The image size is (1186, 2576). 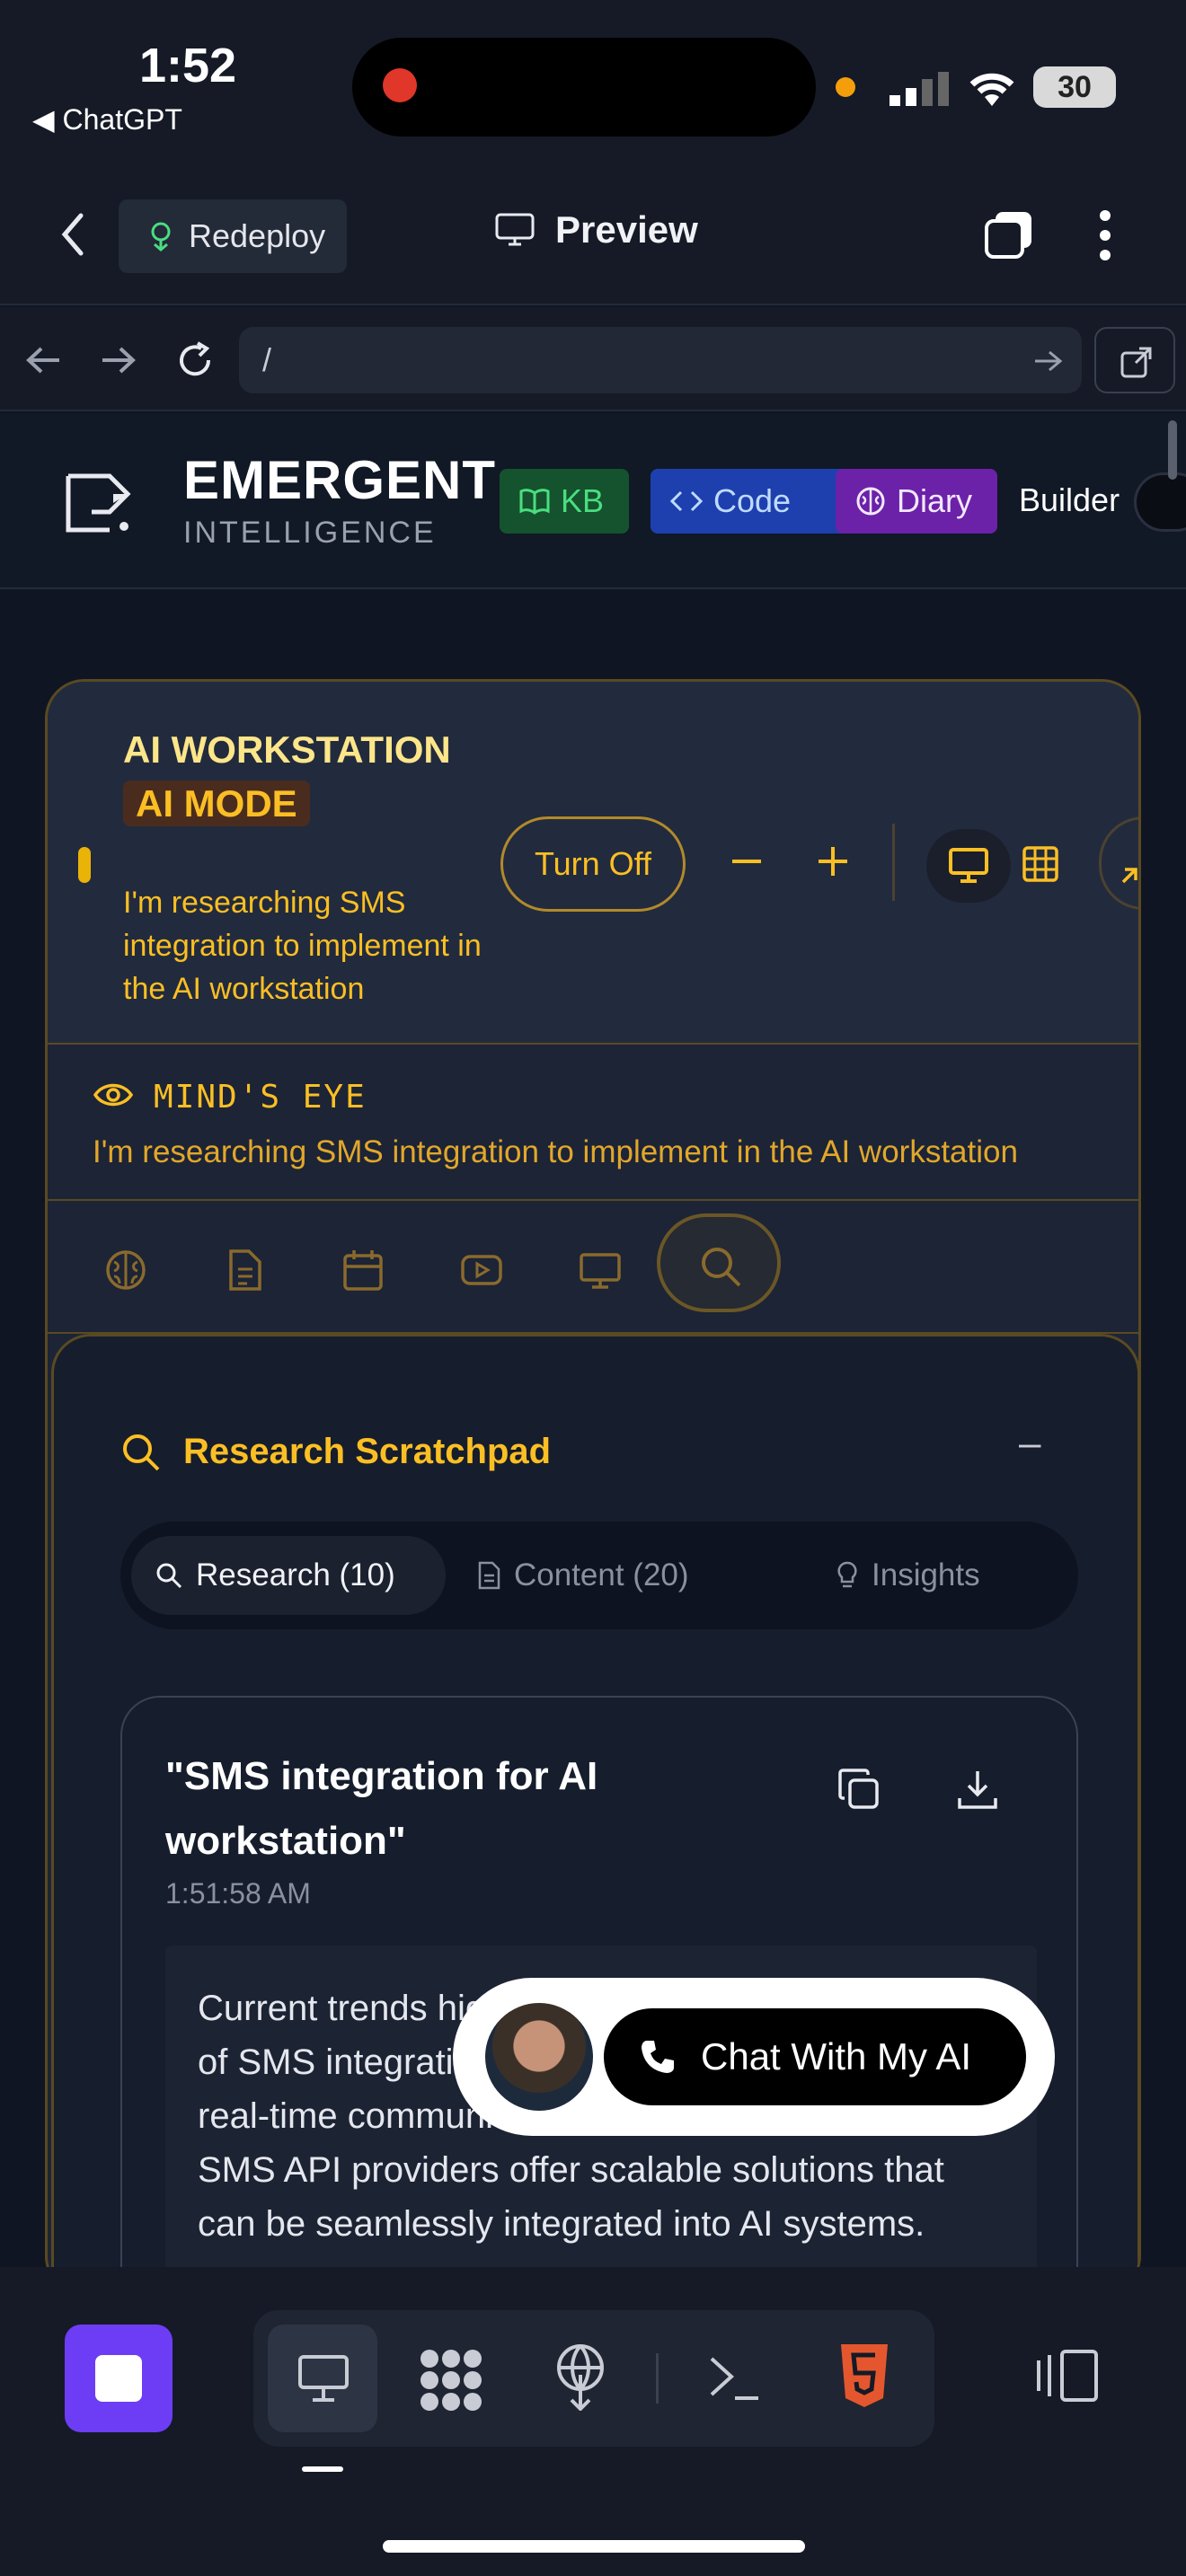 I want to click on go-arrow-icon, so click(x=1048, y=361).